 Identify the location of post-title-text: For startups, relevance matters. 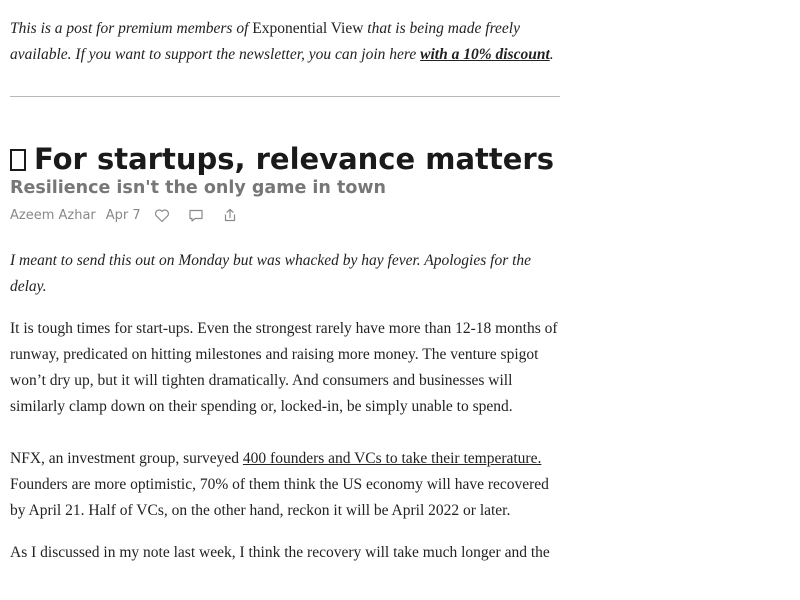
(294, 159).